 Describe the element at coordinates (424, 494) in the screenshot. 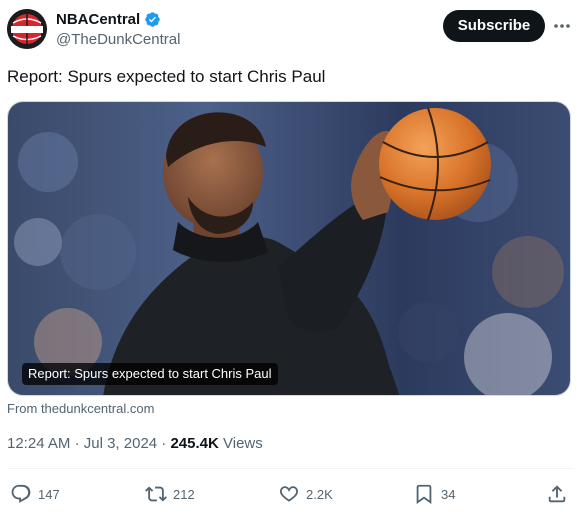

I see `bookmark-icon` at that location.